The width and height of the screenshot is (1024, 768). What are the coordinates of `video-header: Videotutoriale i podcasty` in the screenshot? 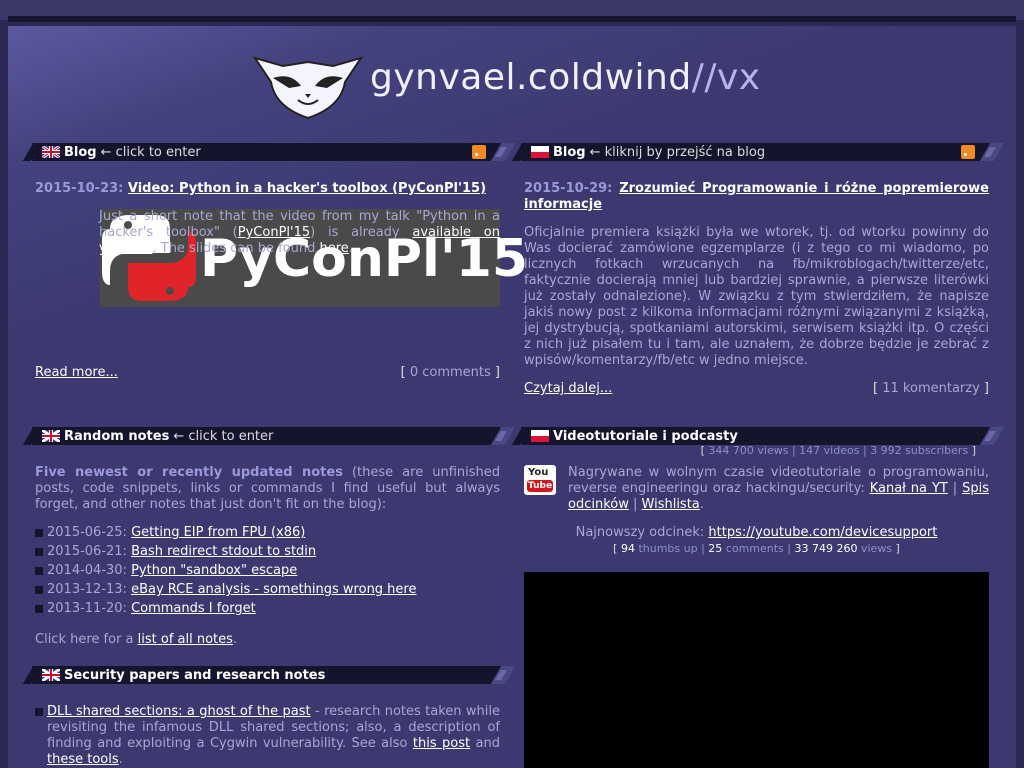 It's located at (763, 436).